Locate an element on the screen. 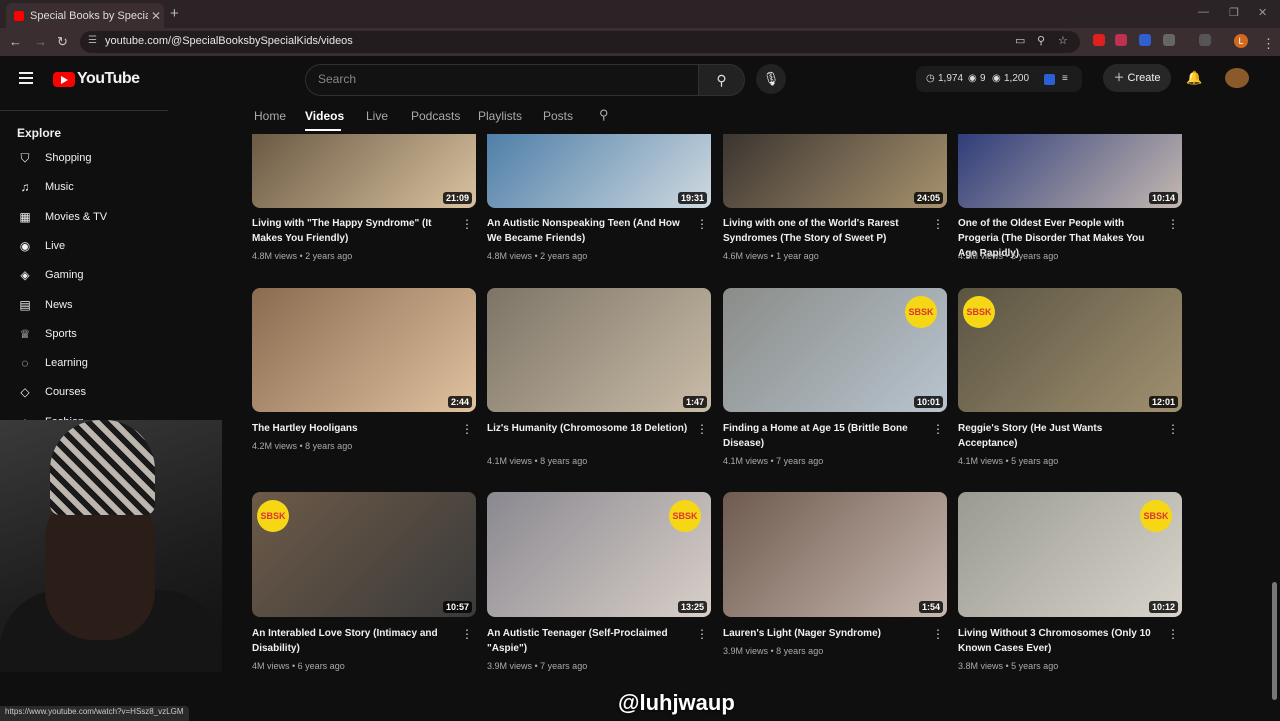 Image resolution: width=1280 pixels, height=721 pixels. bookmark-star-icon: ☆ is located at coordinates (1063, 40).